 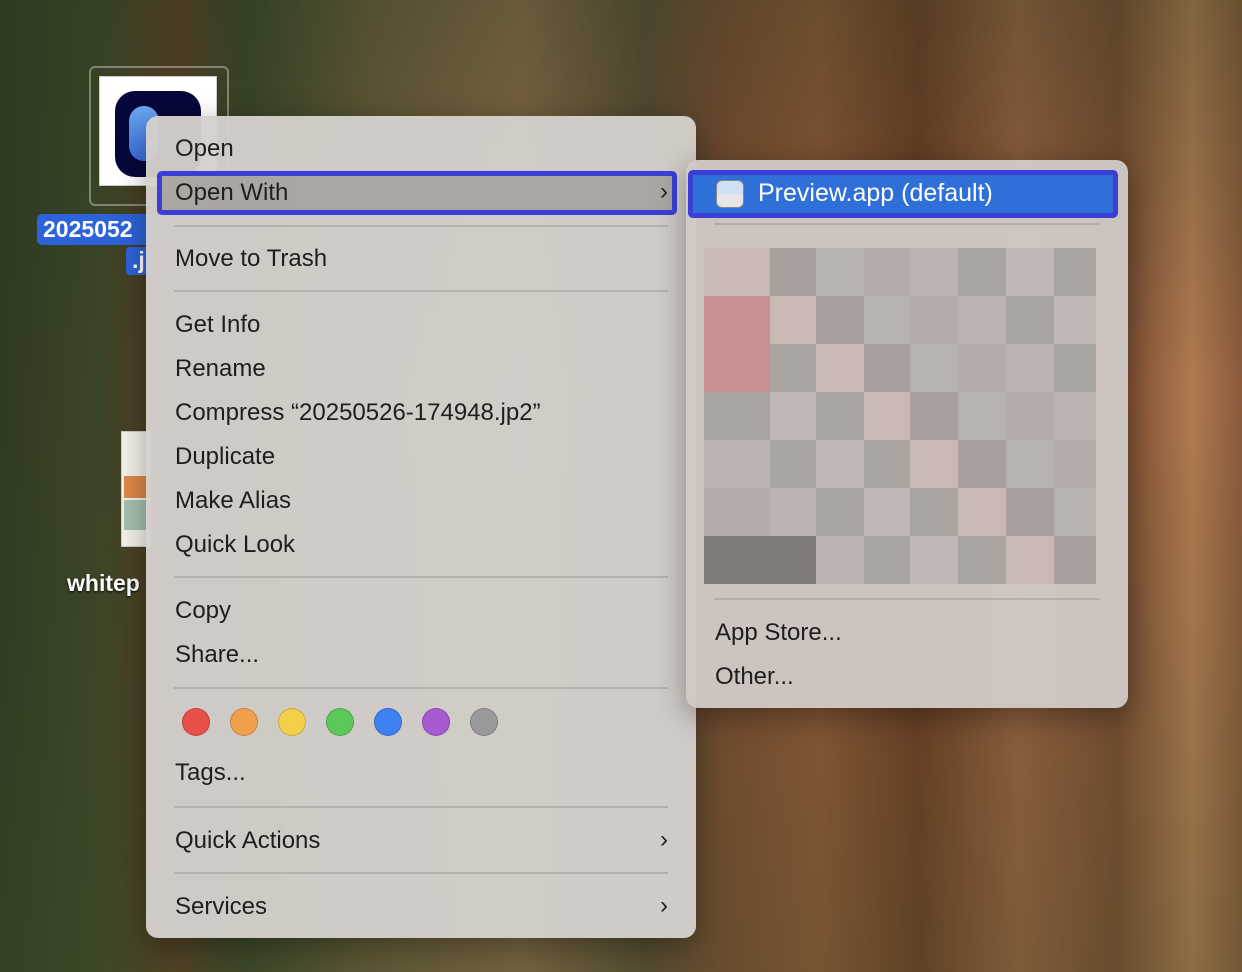 What do you see at coordinates (97, 229) in the screenshot?
I see `selected-file-label: 2025052` at bounding box center [97, 229].